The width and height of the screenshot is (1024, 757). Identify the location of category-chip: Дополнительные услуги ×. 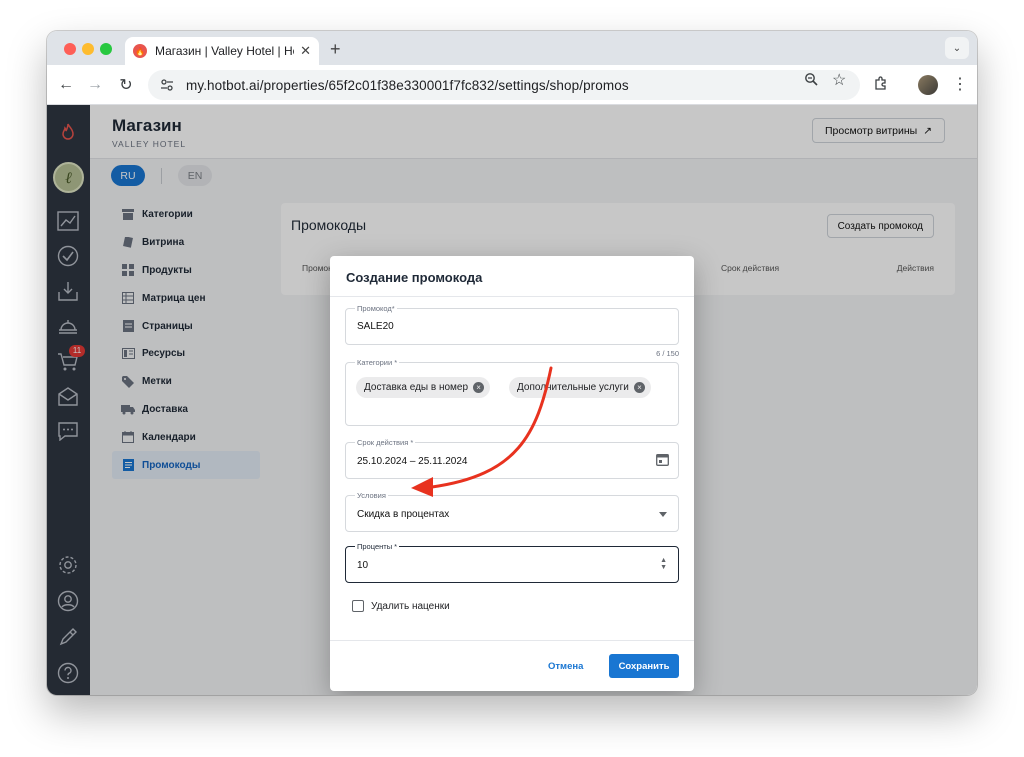
(580, 387).